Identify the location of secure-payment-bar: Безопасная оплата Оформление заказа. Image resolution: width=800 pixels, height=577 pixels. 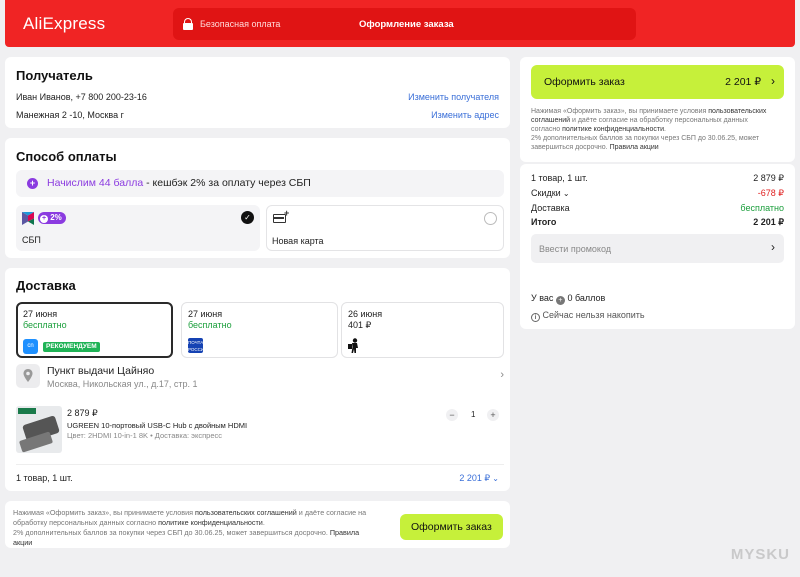
(404, 24).